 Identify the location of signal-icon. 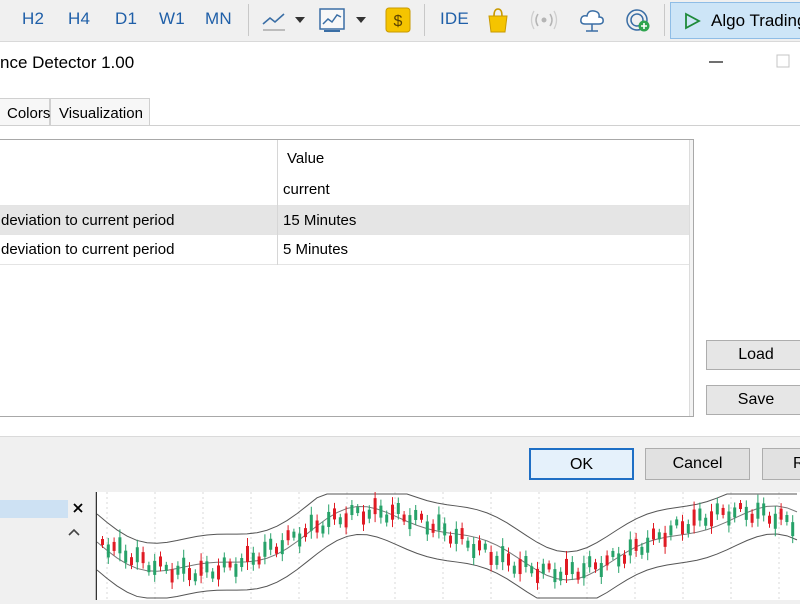
(544, 20).